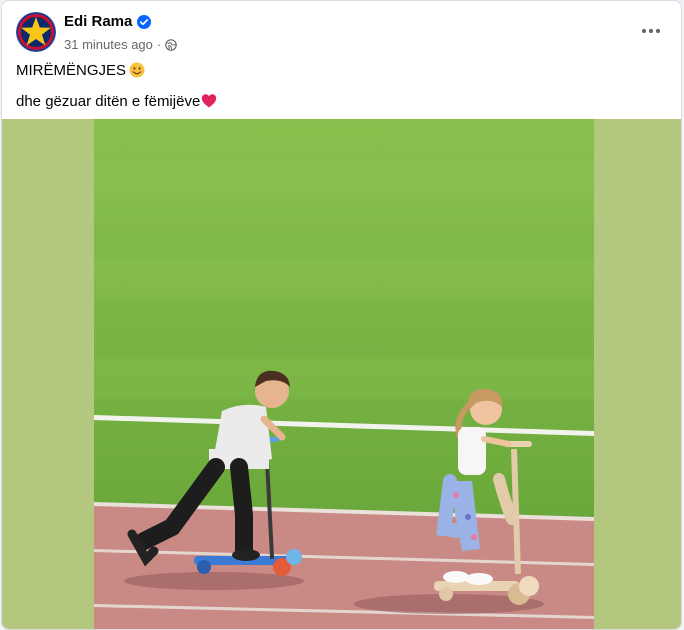 The image size is (684, 630). I want to click on post-message: MIRËMËNGJES dhe gëzuar ditën e fëmijëve, so click(116, 86).